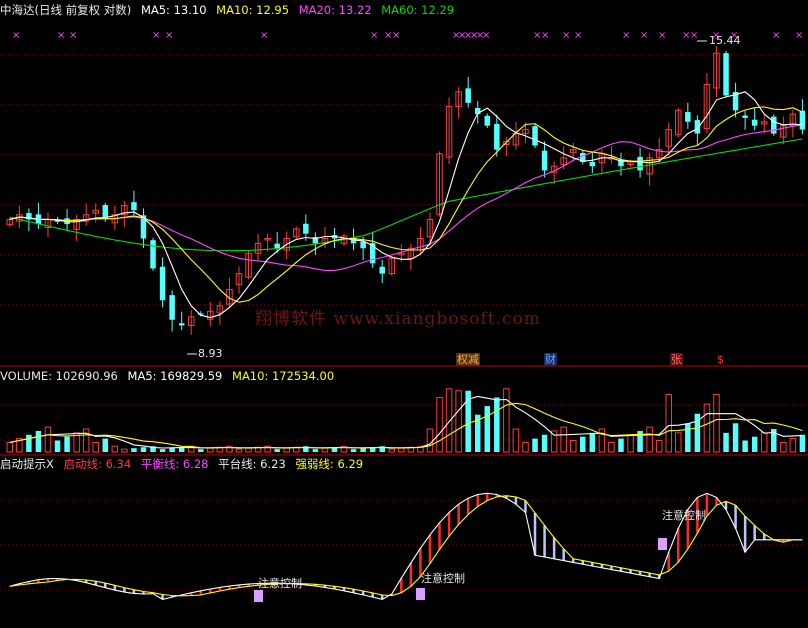  I want to click on signal-mark-16: ×, so click(545, 35).